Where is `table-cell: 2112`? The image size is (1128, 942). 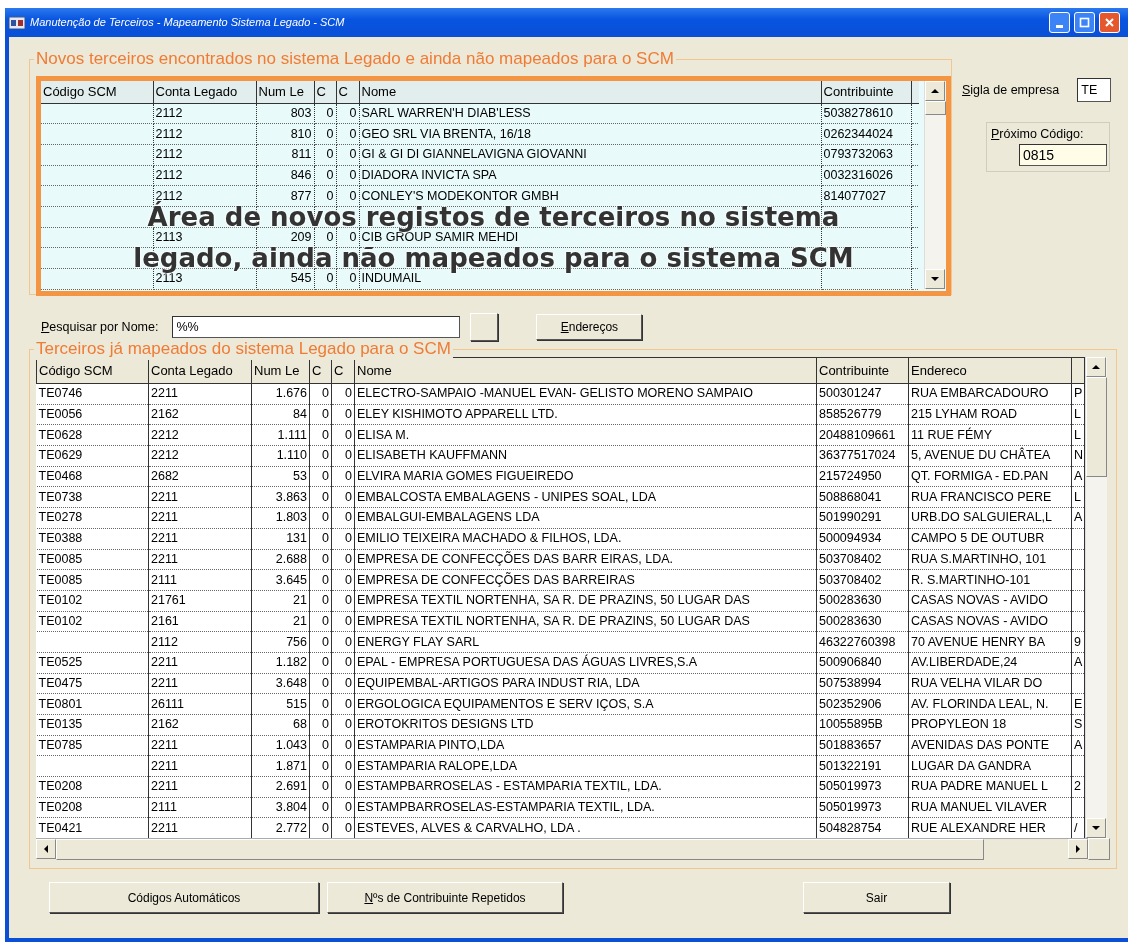 table-cell: 2112 is located at coordinates (200, 642).